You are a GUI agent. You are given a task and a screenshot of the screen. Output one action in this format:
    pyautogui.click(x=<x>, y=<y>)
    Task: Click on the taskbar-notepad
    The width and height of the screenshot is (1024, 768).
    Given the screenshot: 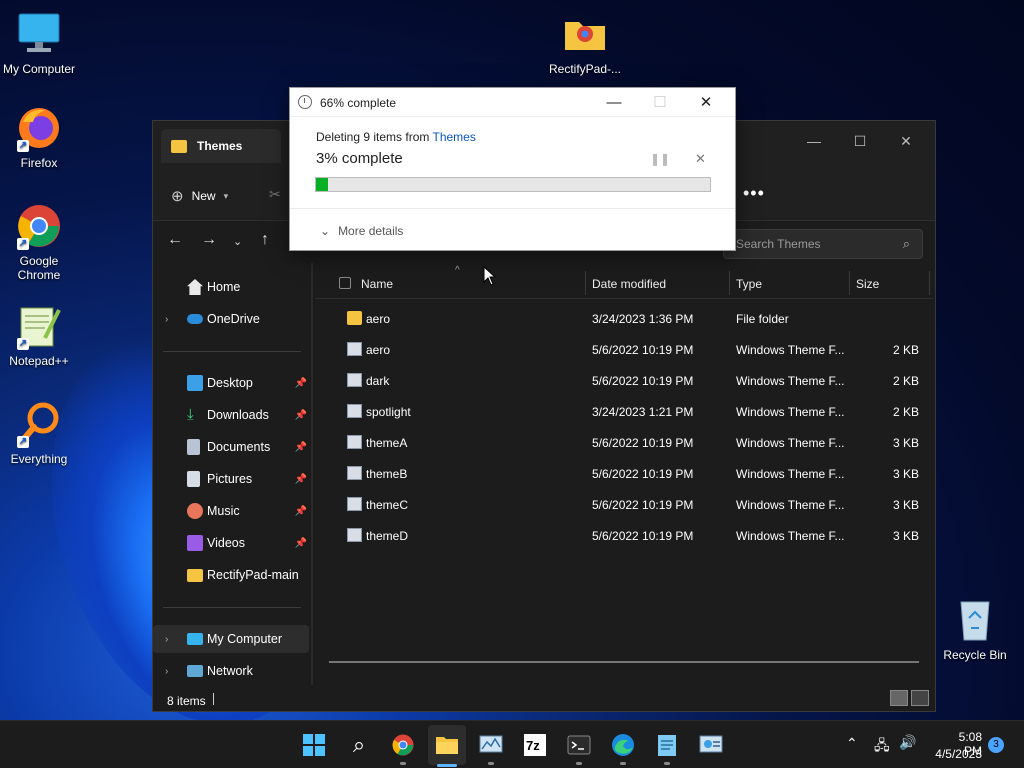 What is the action you would take?
    pyautogui.click(x=667, y=748)
    